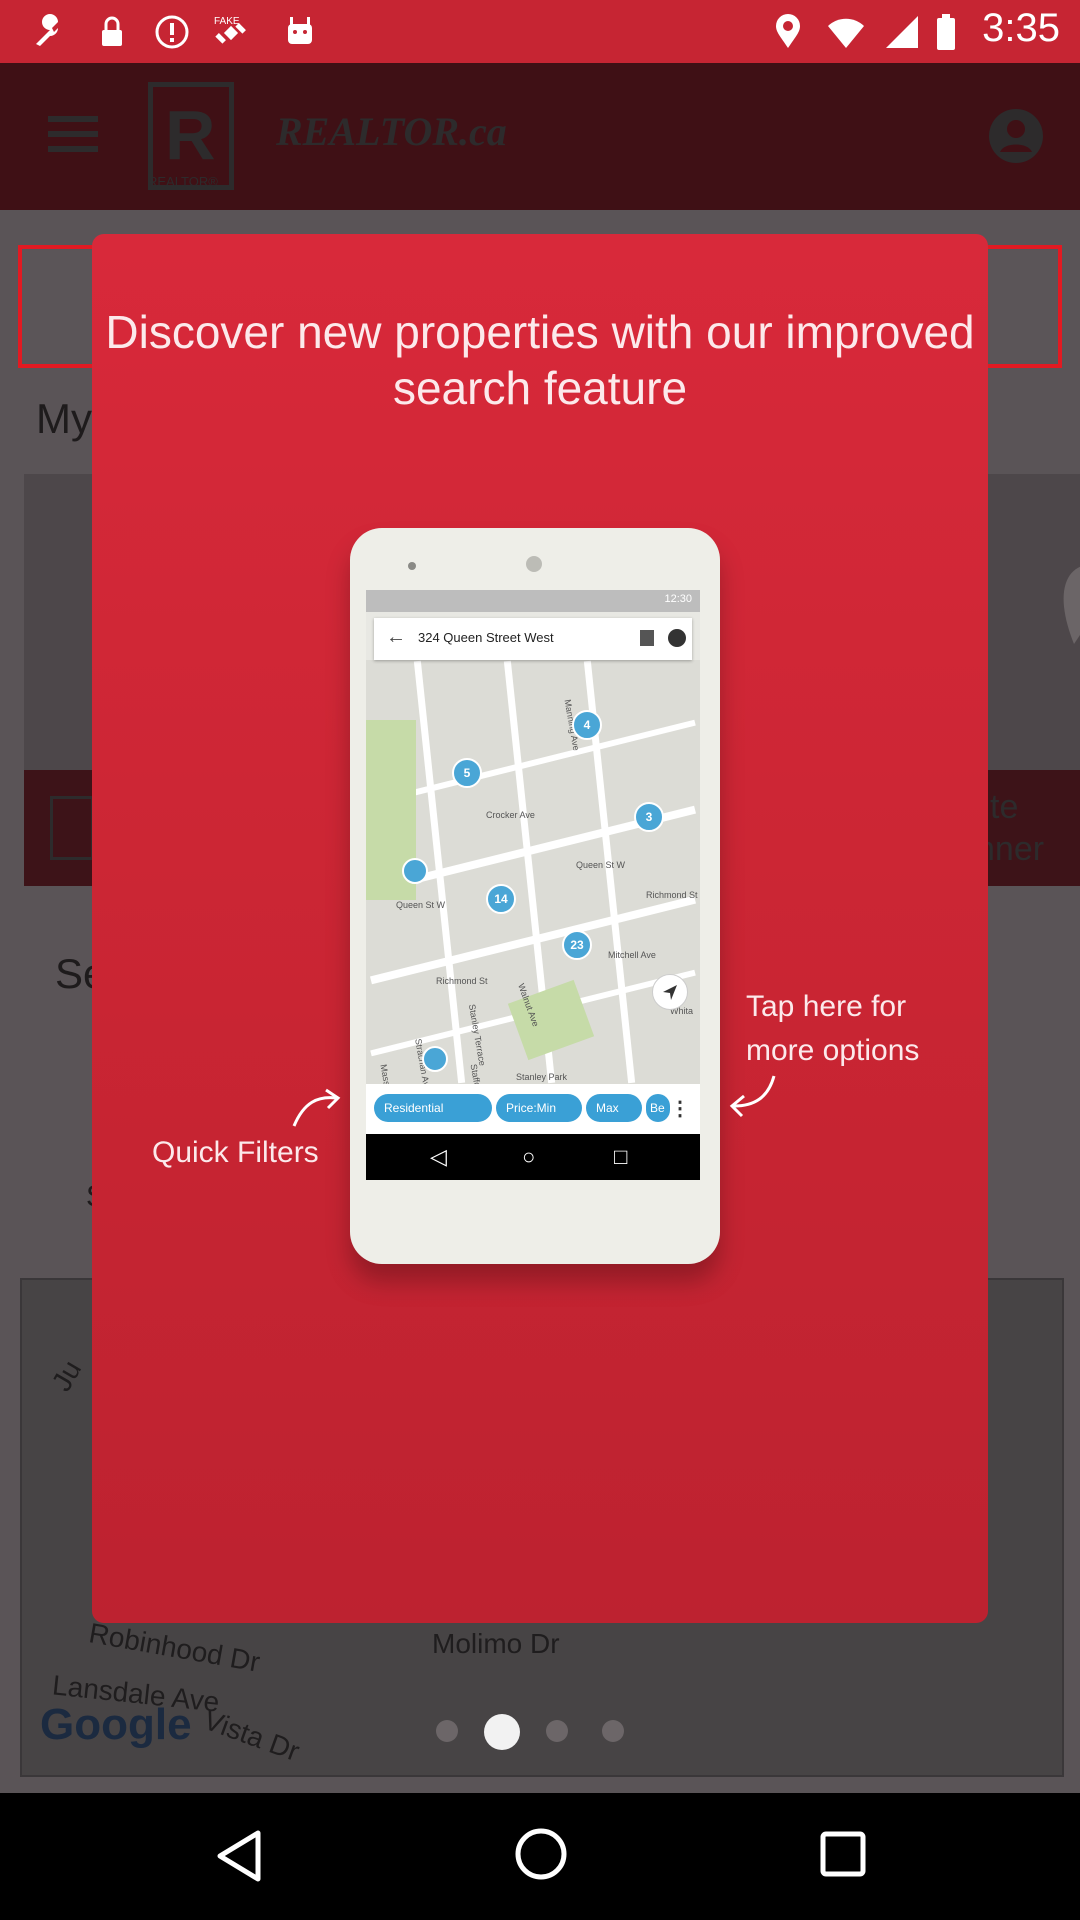  Describe the element at coordinates (496, 1643) in the screenshot. I see `map-street-label: Molimo Dr` at that location.